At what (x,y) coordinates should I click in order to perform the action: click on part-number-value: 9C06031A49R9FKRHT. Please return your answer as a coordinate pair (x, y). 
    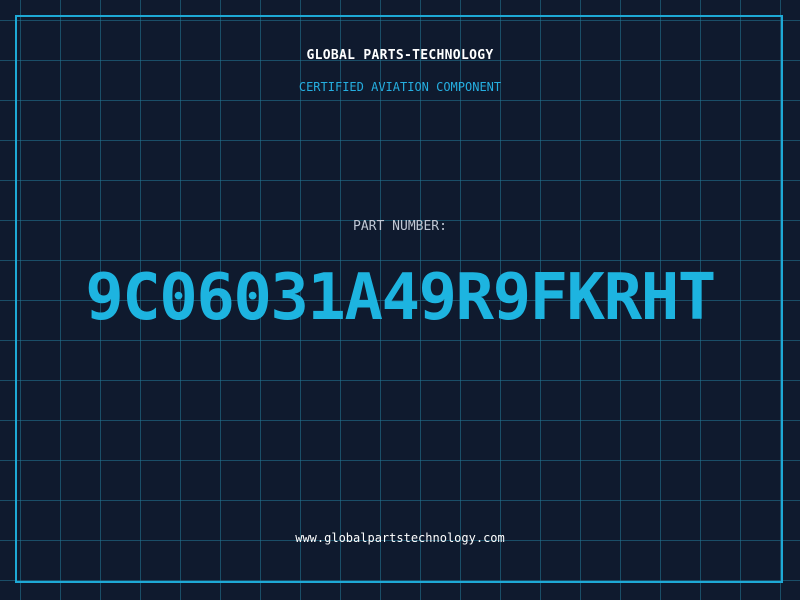
    Looking at the image, I should click on (400, 298).